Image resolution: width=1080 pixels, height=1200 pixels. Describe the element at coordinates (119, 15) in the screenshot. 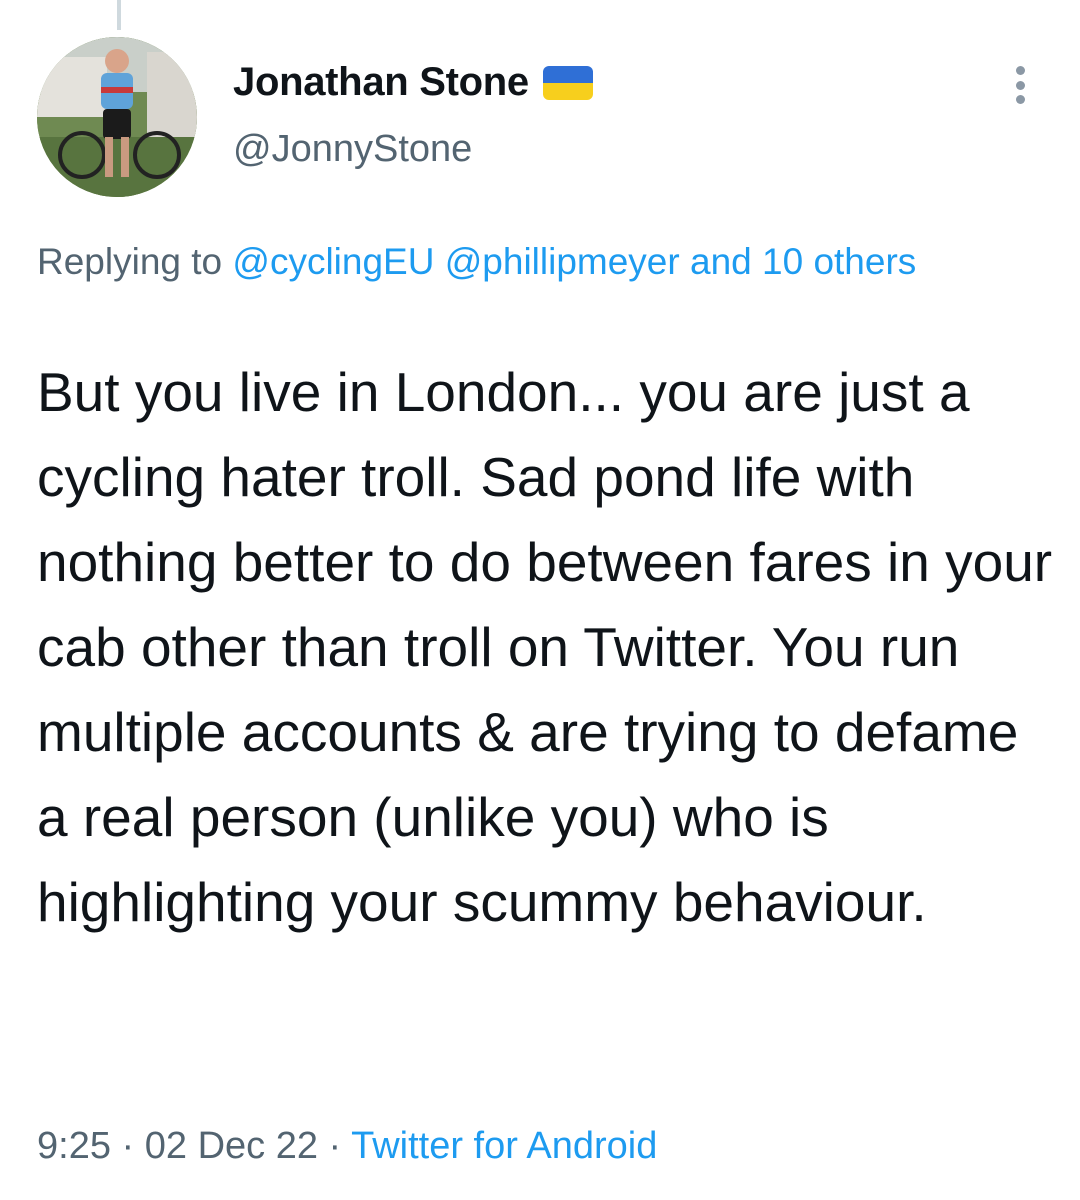

I see `thread-connector-line` at that location.